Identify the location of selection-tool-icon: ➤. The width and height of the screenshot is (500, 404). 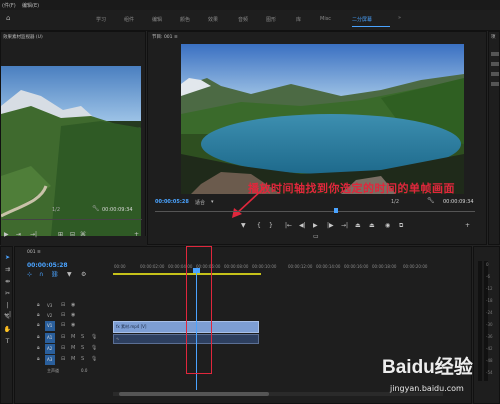
(7, 257).